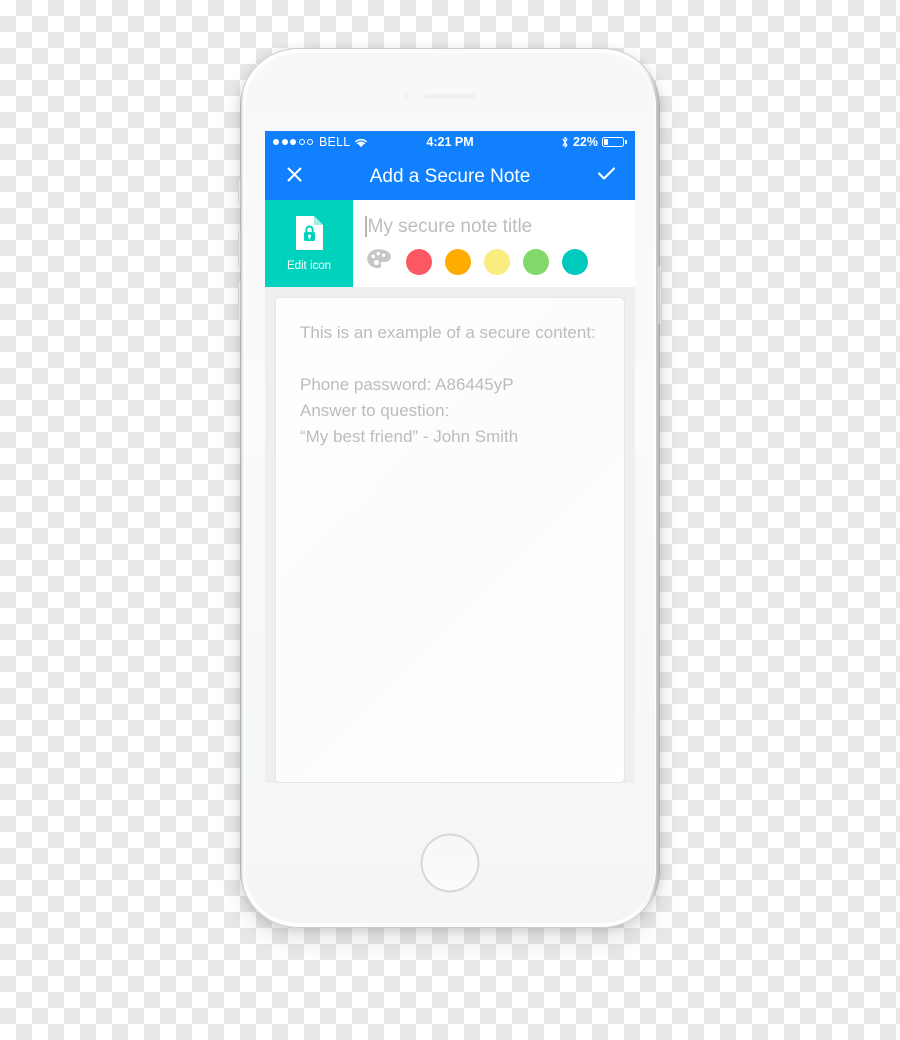 Image resolution: width=900 pixels, height=1040 pixels. Describe the element at coordinates (335, 142) in the screenshot. I see `carrier-name: BELL` at that location.